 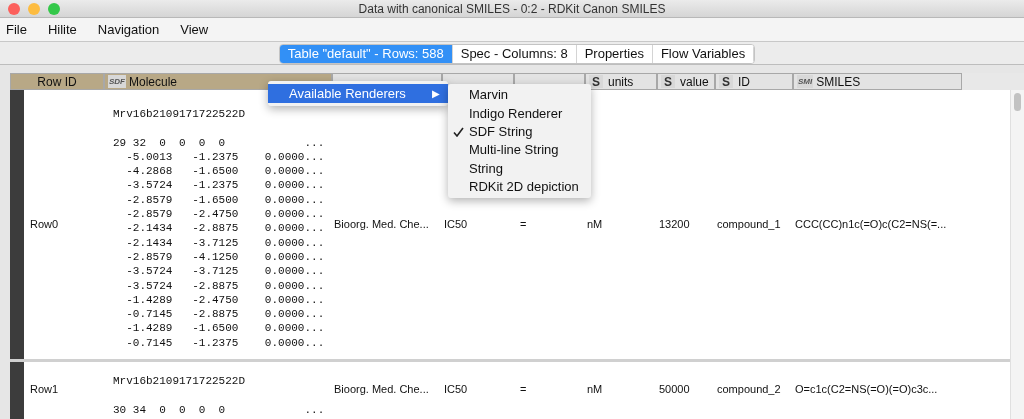 What do you see at coordinates (686, 81) in the screenshot?
I see `column-header: S value` at bounding box center [686, 81].